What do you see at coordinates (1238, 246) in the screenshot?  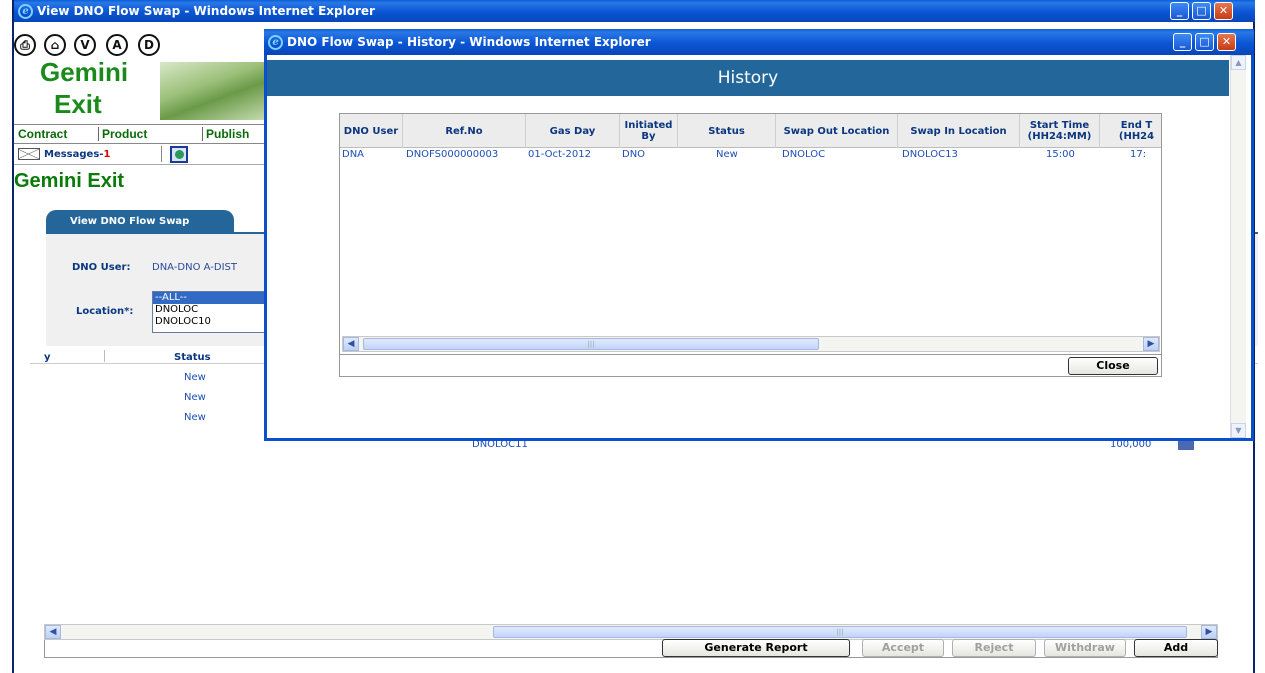 I see `popup-vscrollbar: ▲ ▼` at bounding box center [1238, 246].